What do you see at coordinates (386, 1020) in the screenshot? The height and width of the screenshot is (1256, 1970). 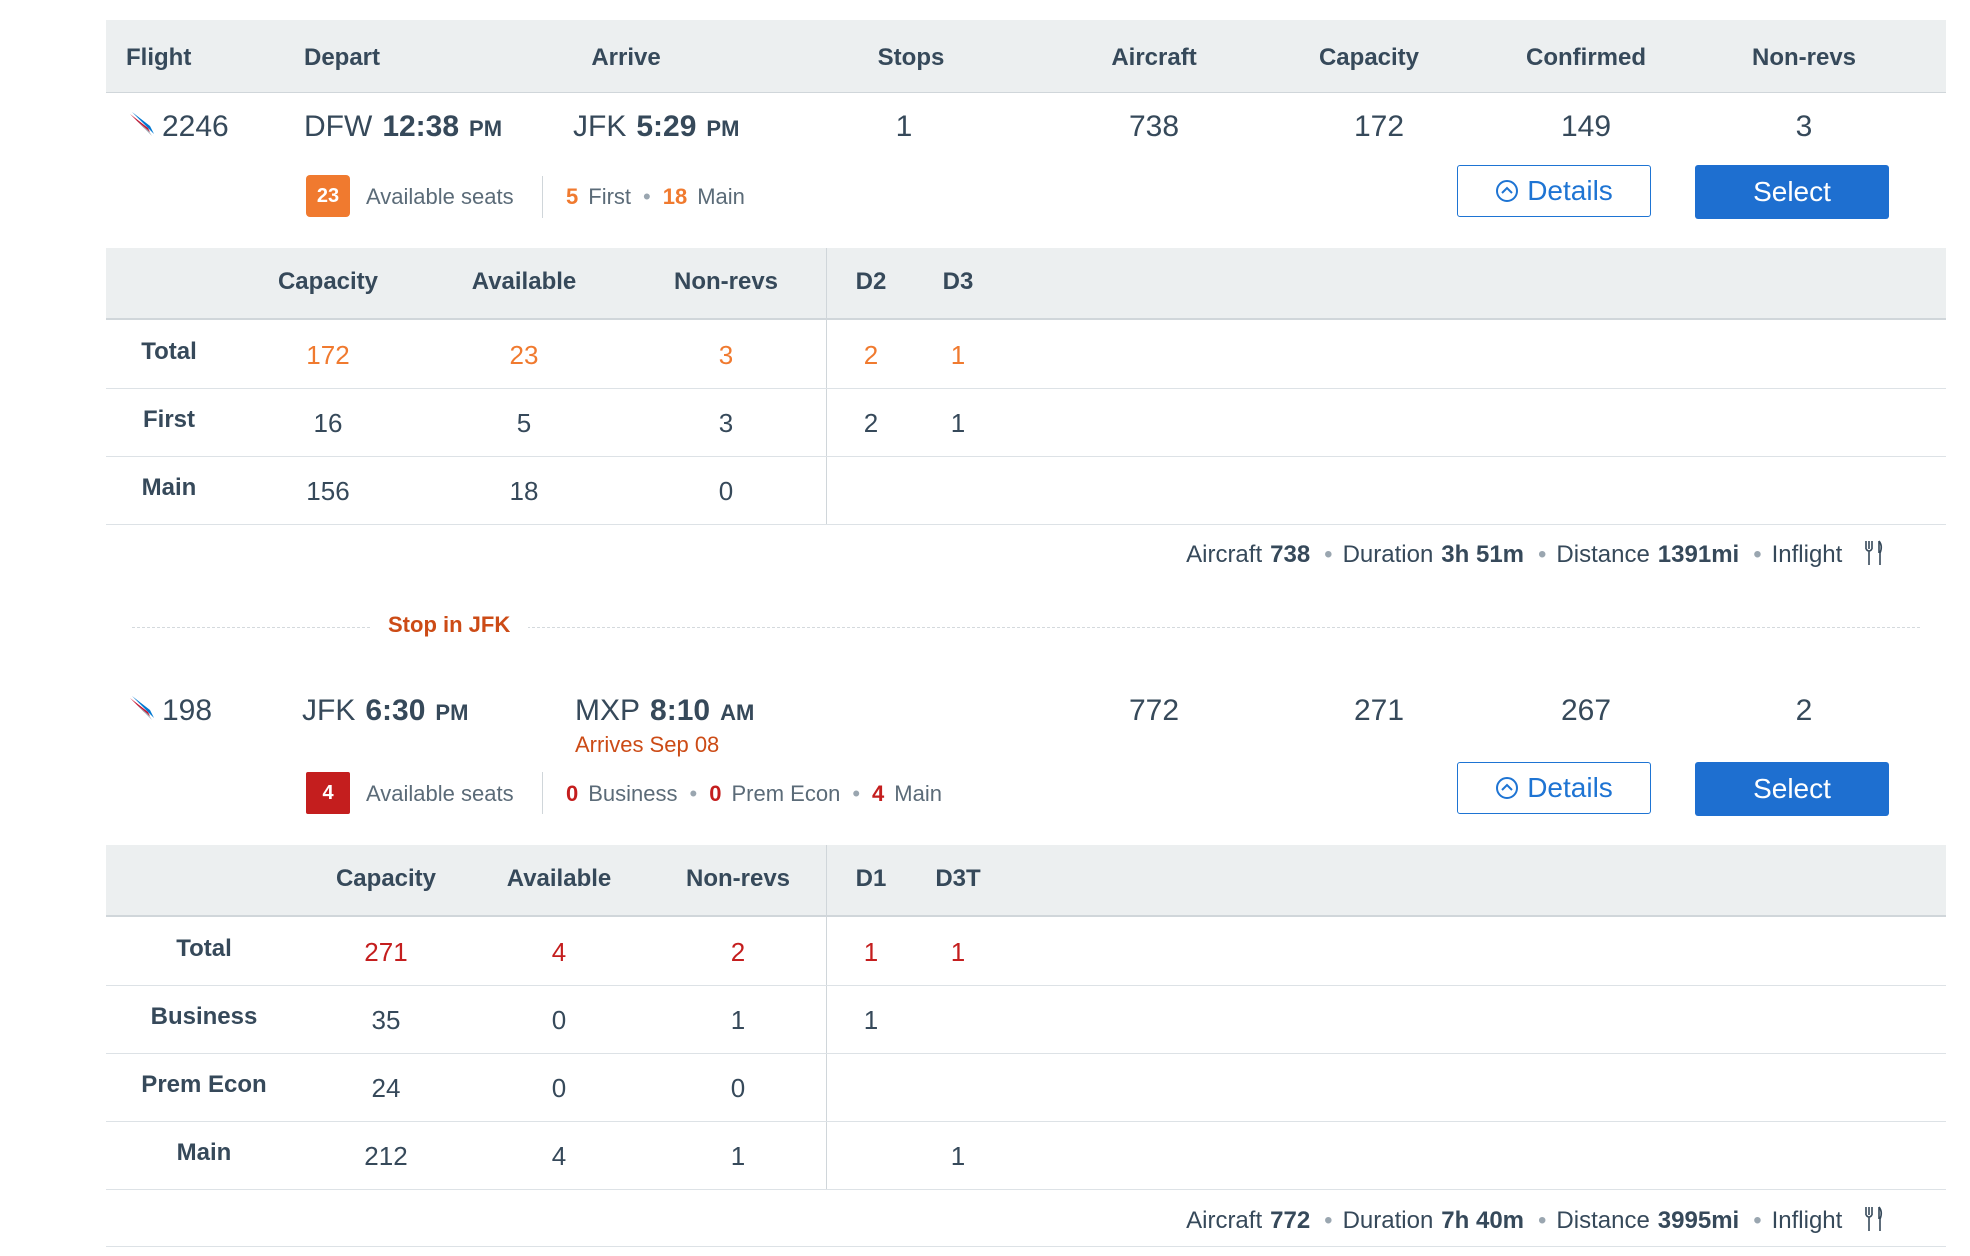 I see `table-cell: 35` at bounding box center [386, 1020].